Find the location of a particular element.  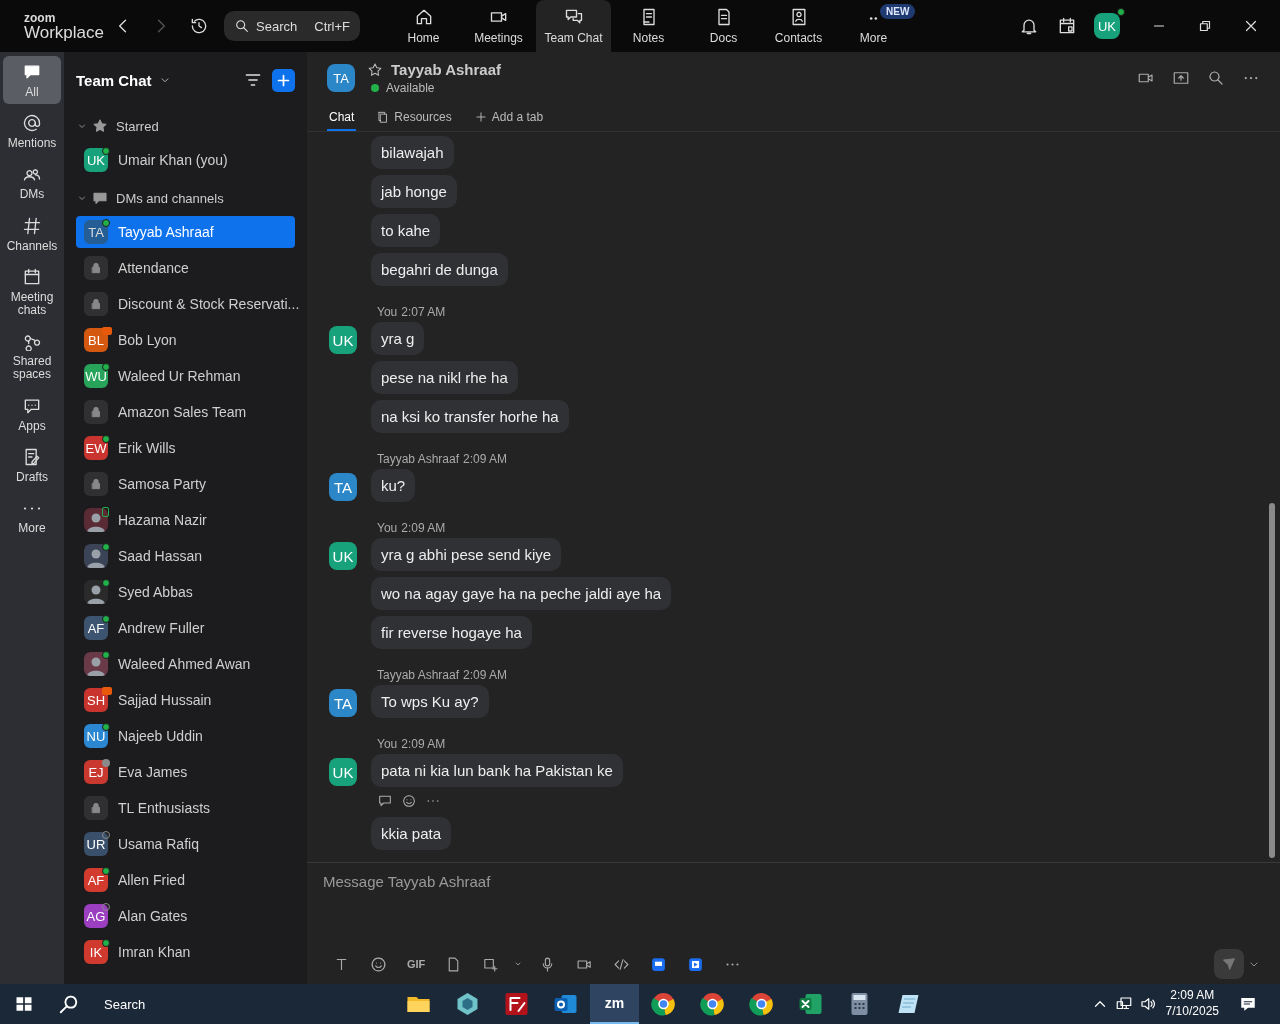

nav-tab: Notes is located at coordinates (648, 26).